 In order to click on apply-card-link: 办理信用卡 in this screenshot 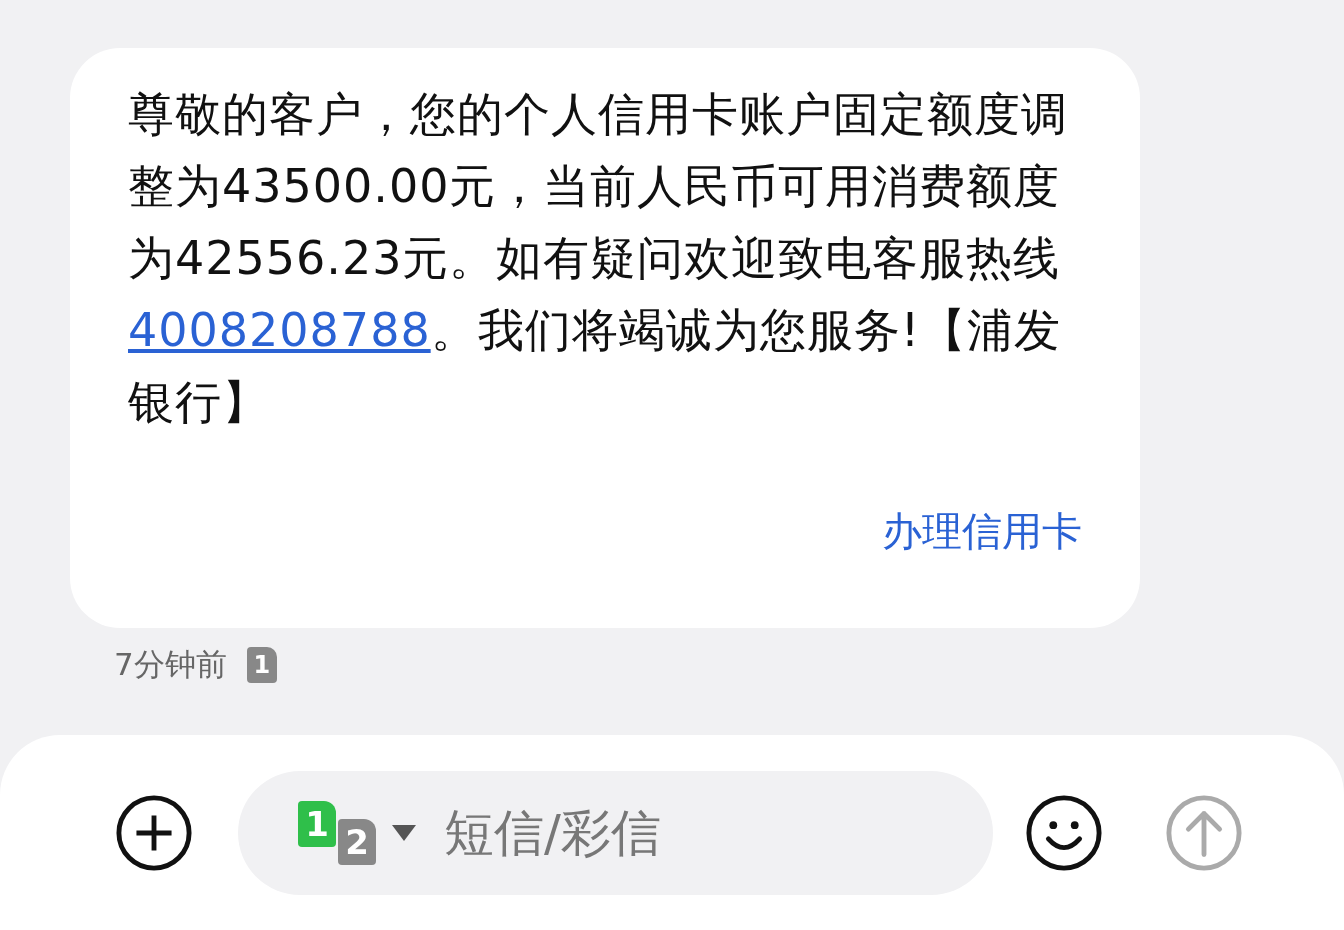, I will do `click(982, 531)`.